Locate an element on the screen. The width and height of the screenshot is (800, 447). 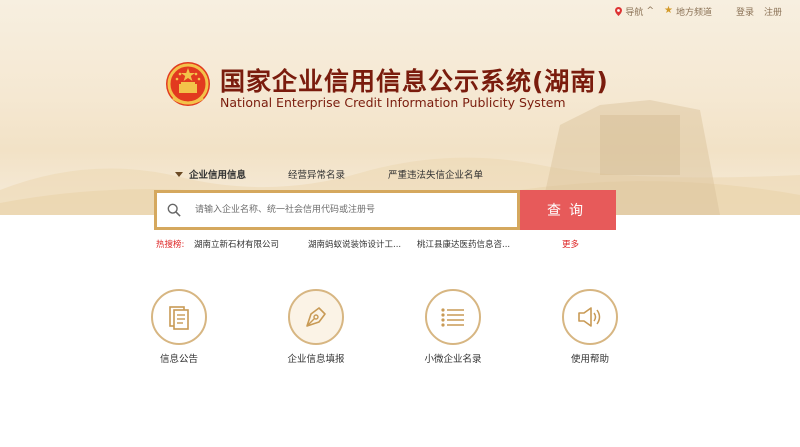
login-link: 登录 is located at coordinates (745, 11).